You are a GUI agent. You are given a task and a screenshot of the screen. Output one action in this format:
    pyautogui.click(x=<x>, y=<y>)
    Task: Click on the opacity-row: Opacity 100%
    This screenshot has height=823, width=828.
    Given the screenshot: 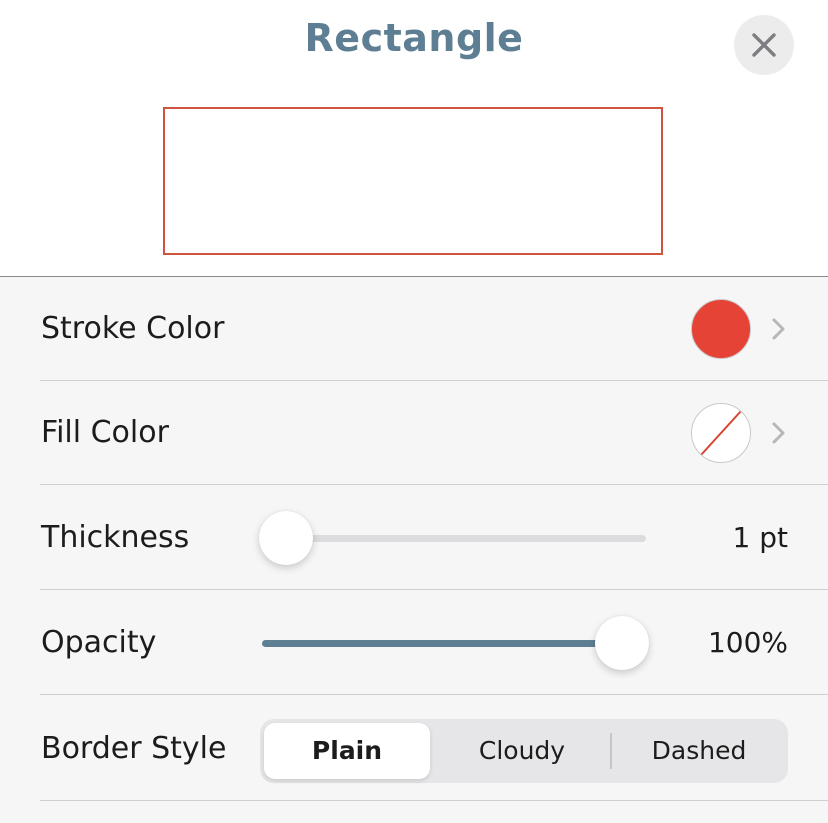 What is the action you would take?
    pyautogui.click(x=414, y=643)
    